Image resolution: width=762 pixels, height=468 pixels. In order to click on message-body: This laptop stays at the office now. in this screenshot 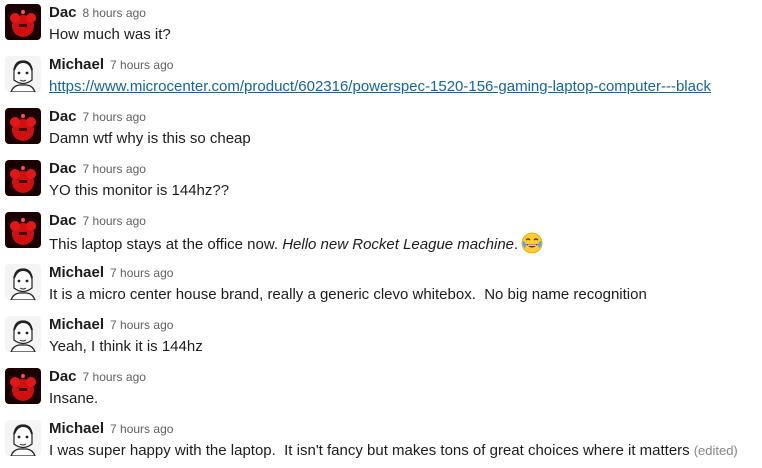, I will do `click(166, 244)`.